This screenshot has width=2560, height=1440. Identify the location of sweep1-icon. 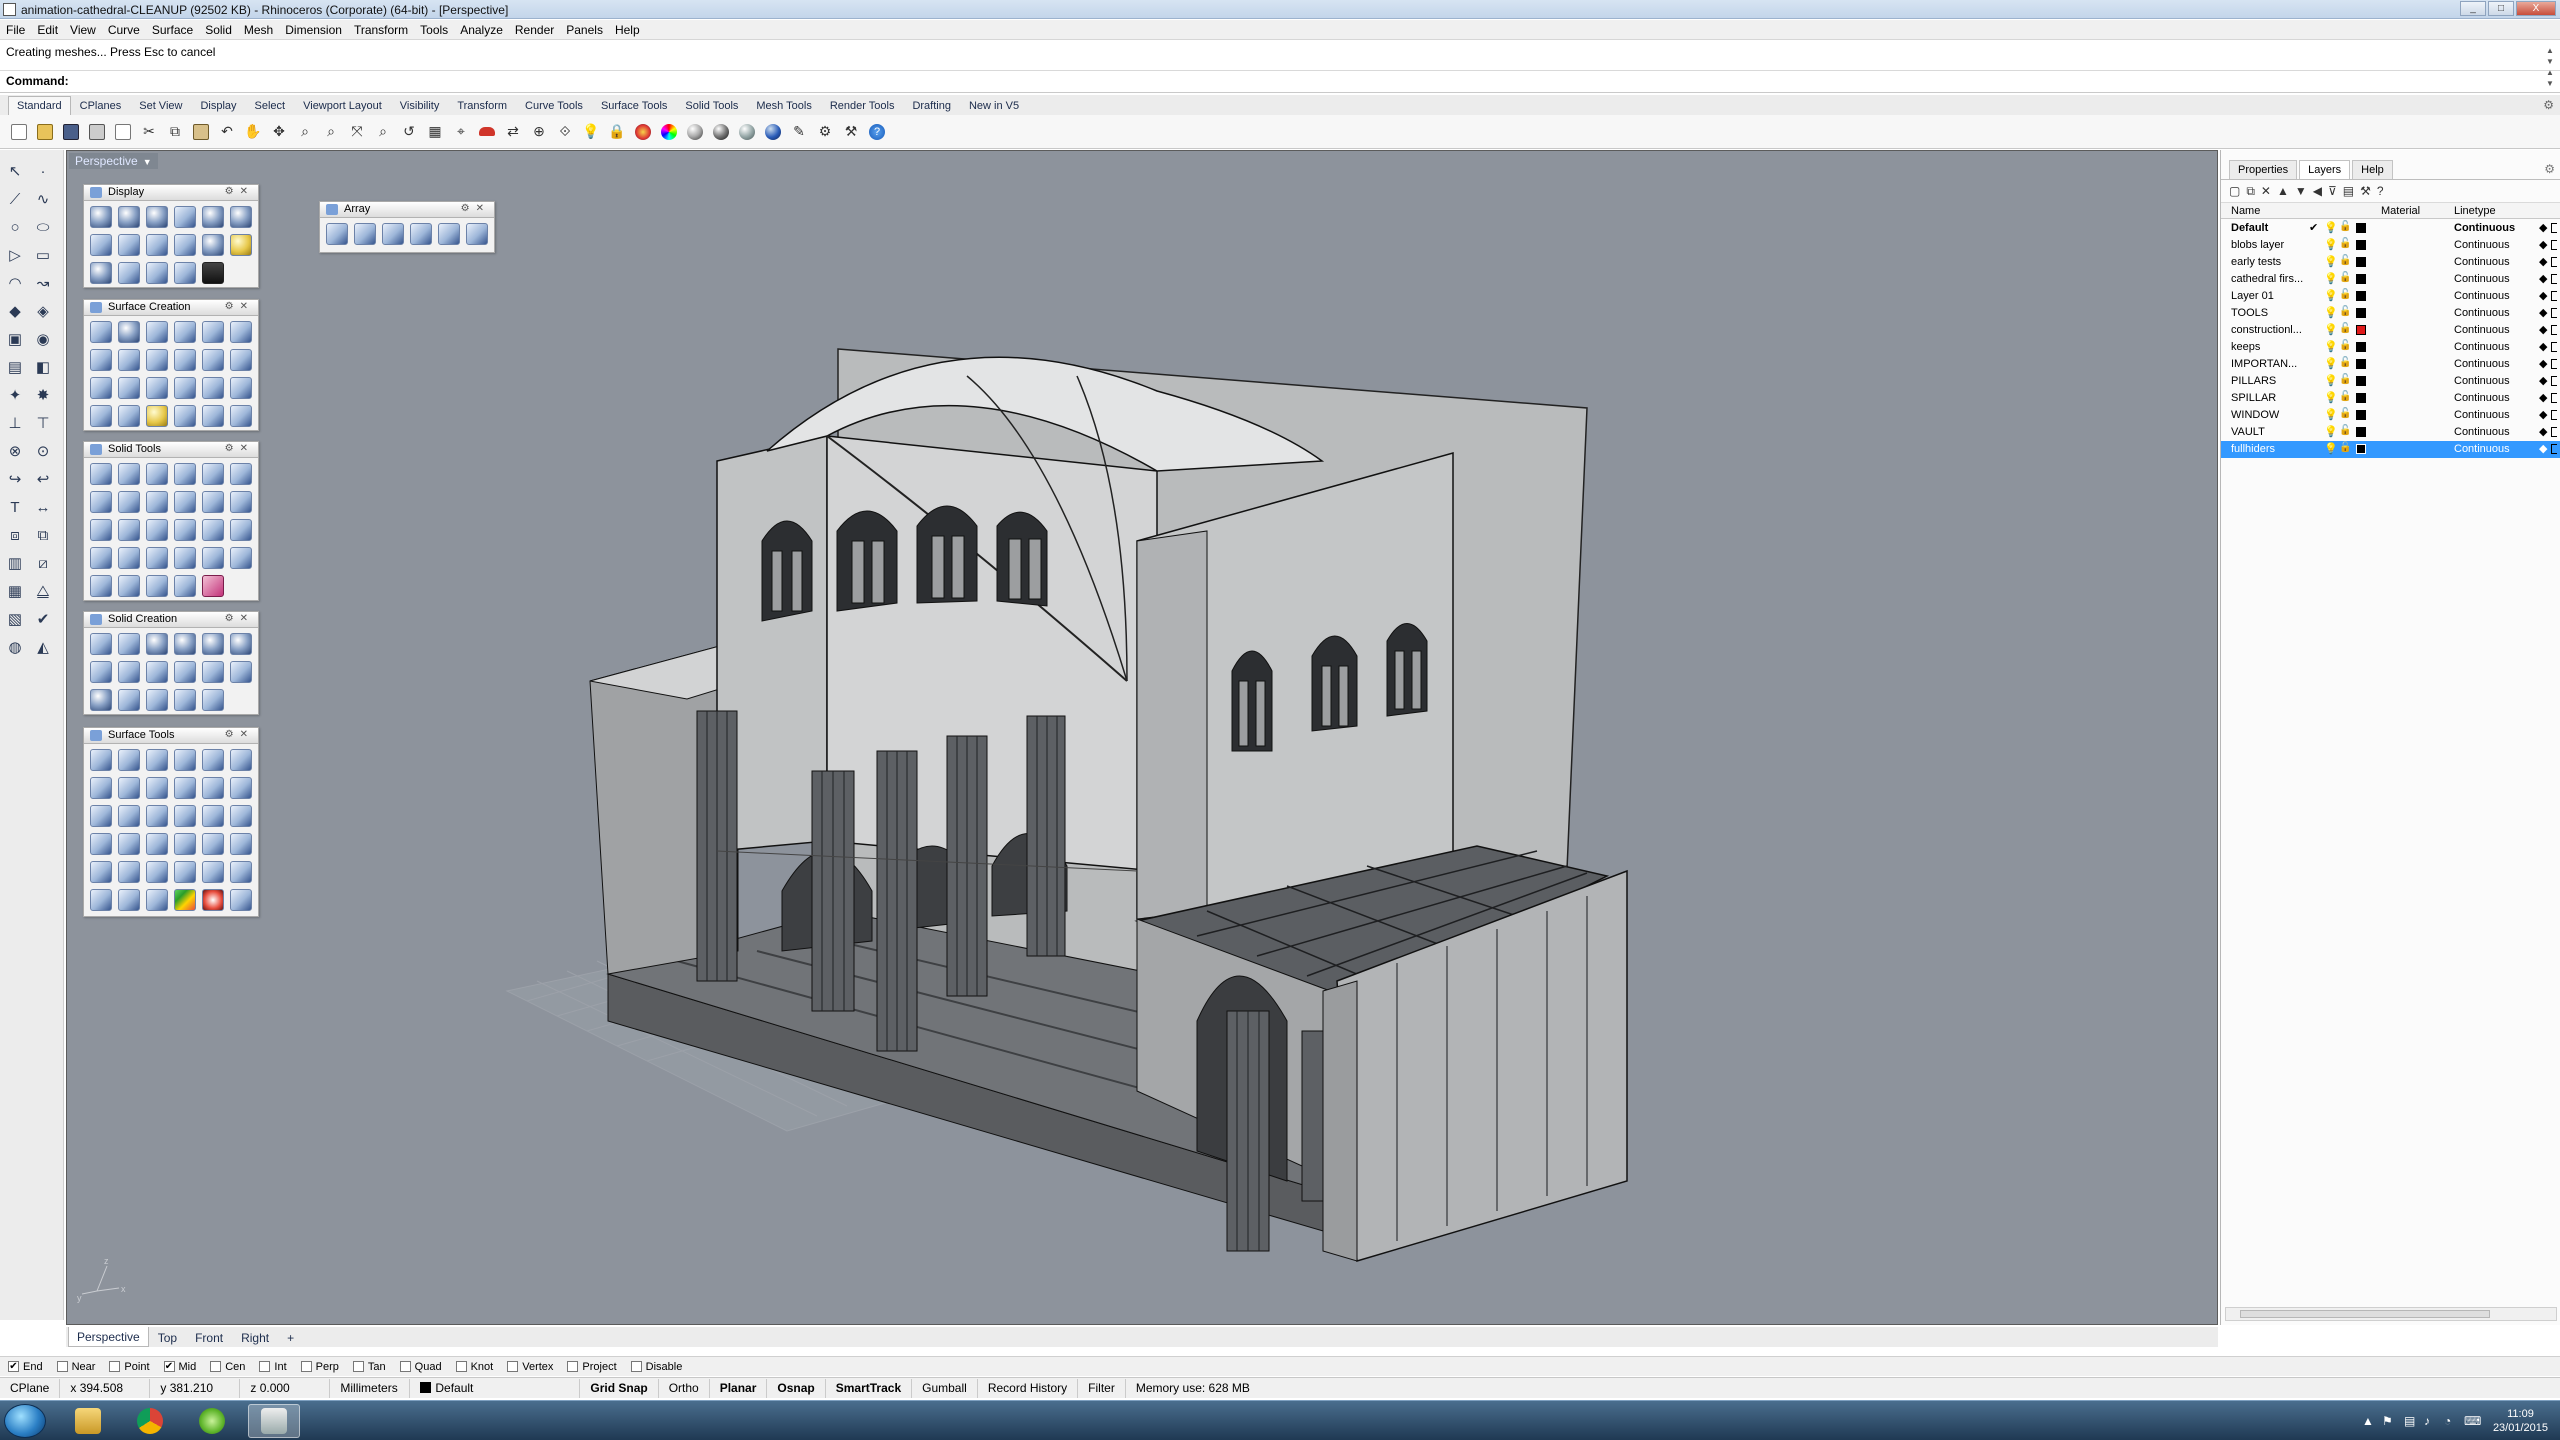
(101, 360).